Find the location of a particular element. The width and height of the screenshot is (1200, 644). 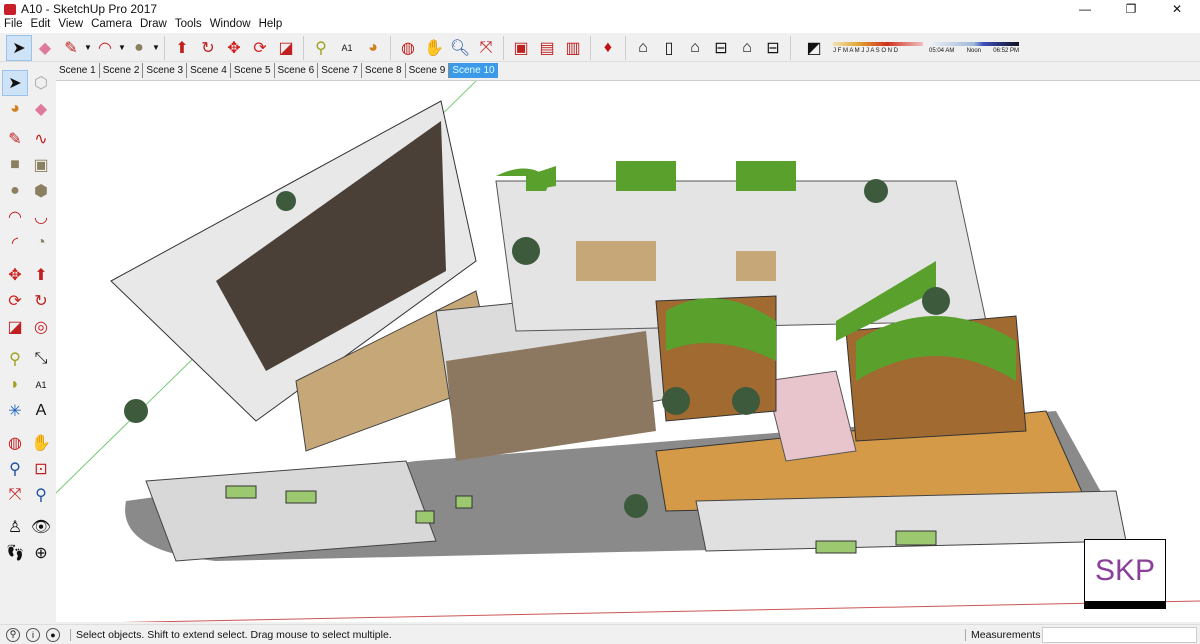

tab-scene-2: Scene 2 is located at coordinates (122, 70).